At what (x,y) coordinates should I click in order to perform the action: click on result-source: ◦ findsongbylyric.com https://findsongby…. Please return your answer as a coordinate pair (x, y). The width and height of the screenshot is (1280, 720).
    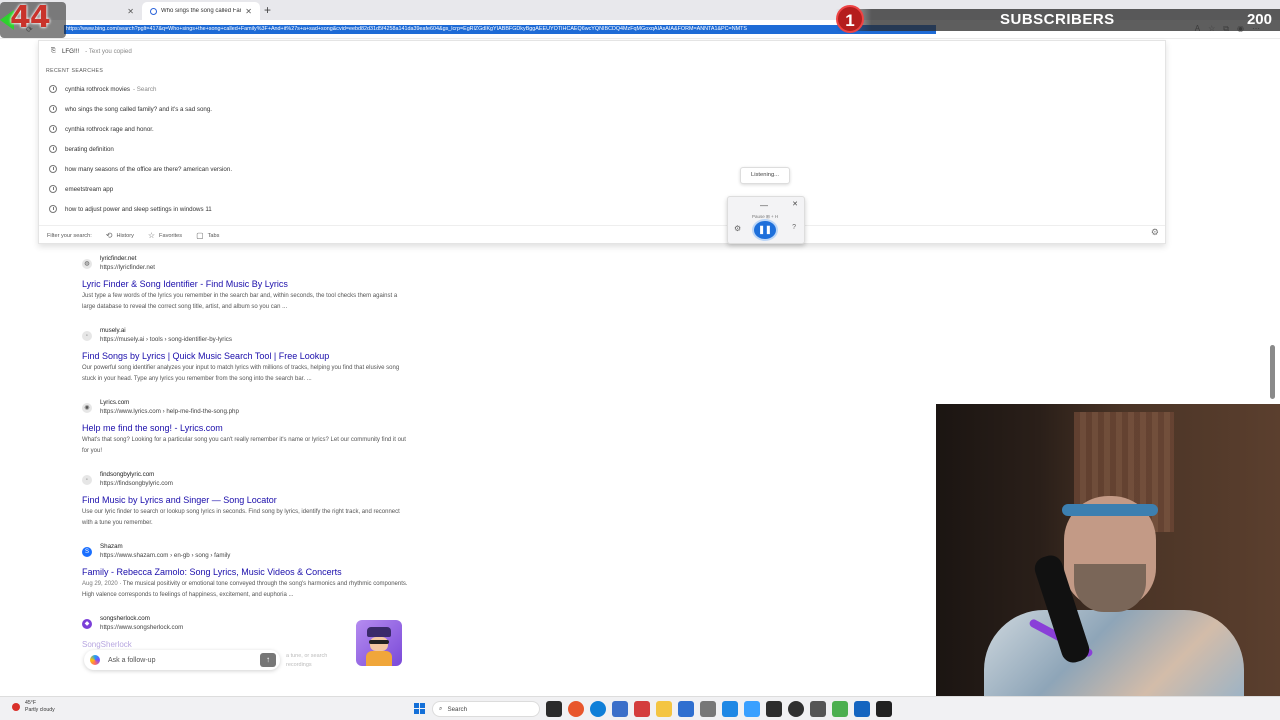
    Looking at the image, I should click on (247, 479).